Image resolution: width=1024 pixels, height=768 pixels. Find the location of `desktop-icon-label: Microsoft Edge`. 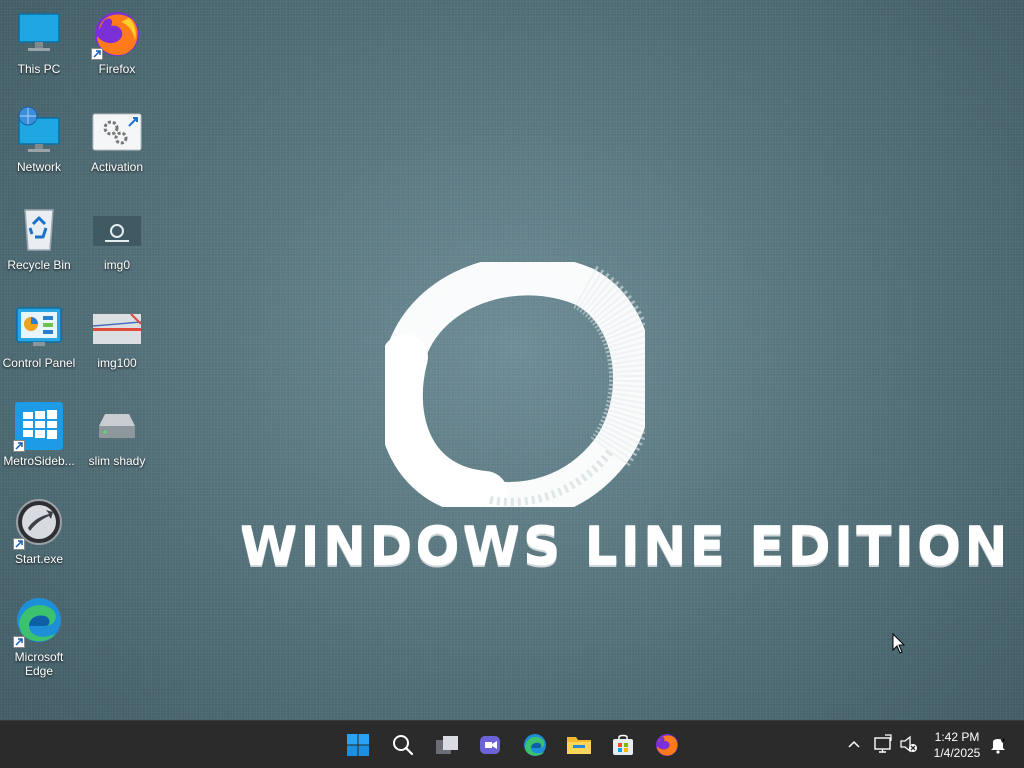

desktop-icon-label: Microsoft Edge is located at coordinates (39, 664).